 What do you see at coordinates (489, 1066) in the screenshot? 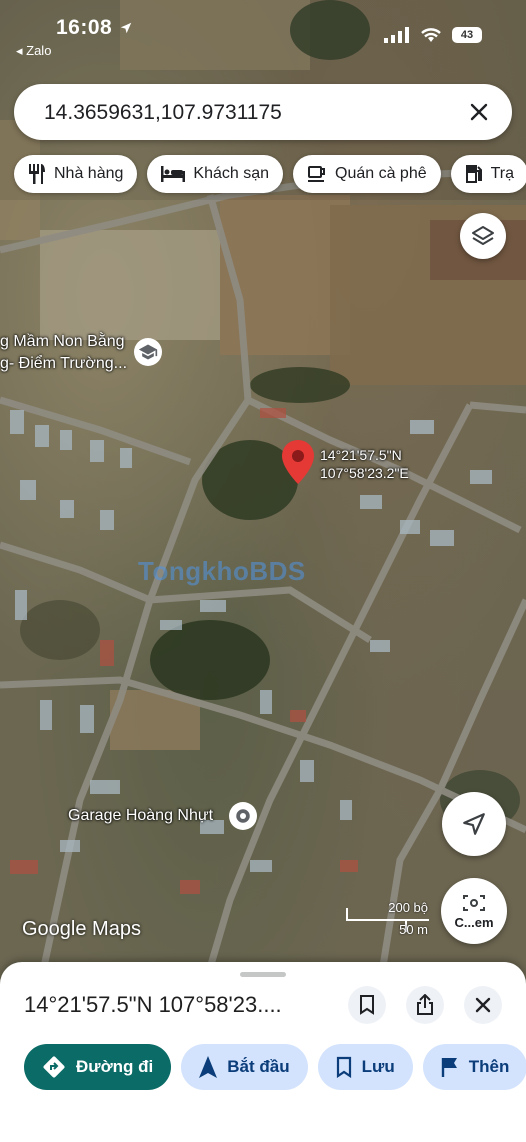
I see `action-label: Thên` at bounding box center [489, 1066].